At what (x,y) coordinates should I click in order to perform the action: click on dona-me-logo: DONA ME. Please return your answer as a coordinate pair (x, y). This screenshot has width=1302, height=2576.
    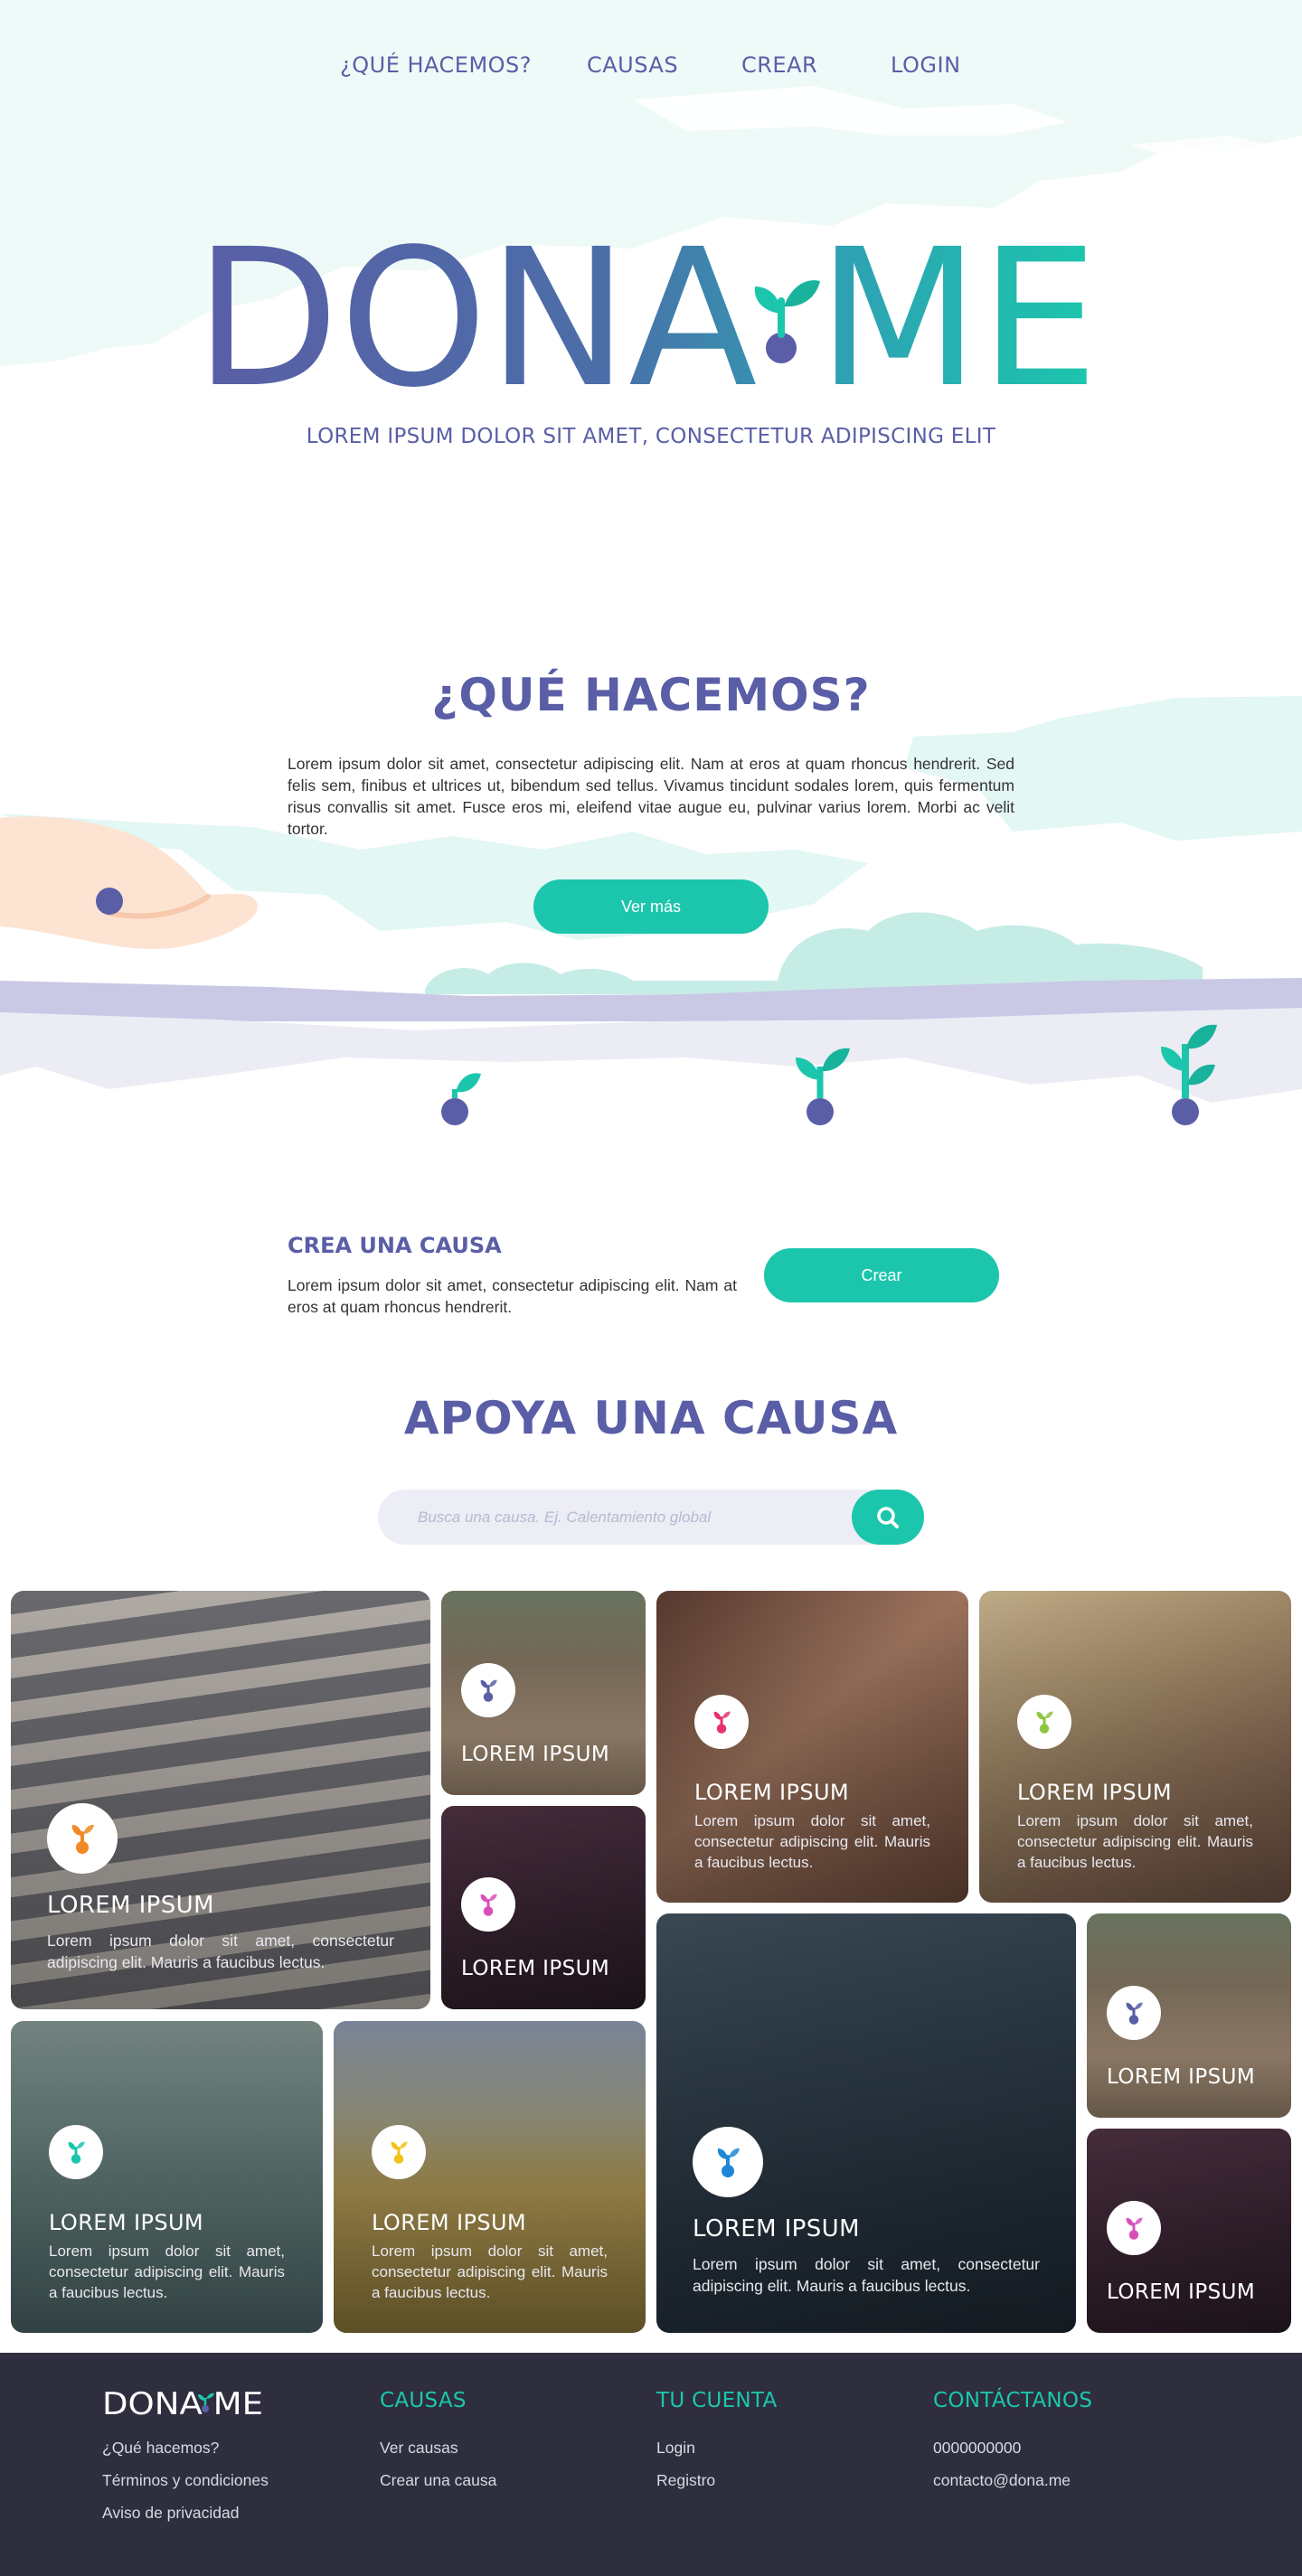
    Looking at the image, I should click on (646, 311).